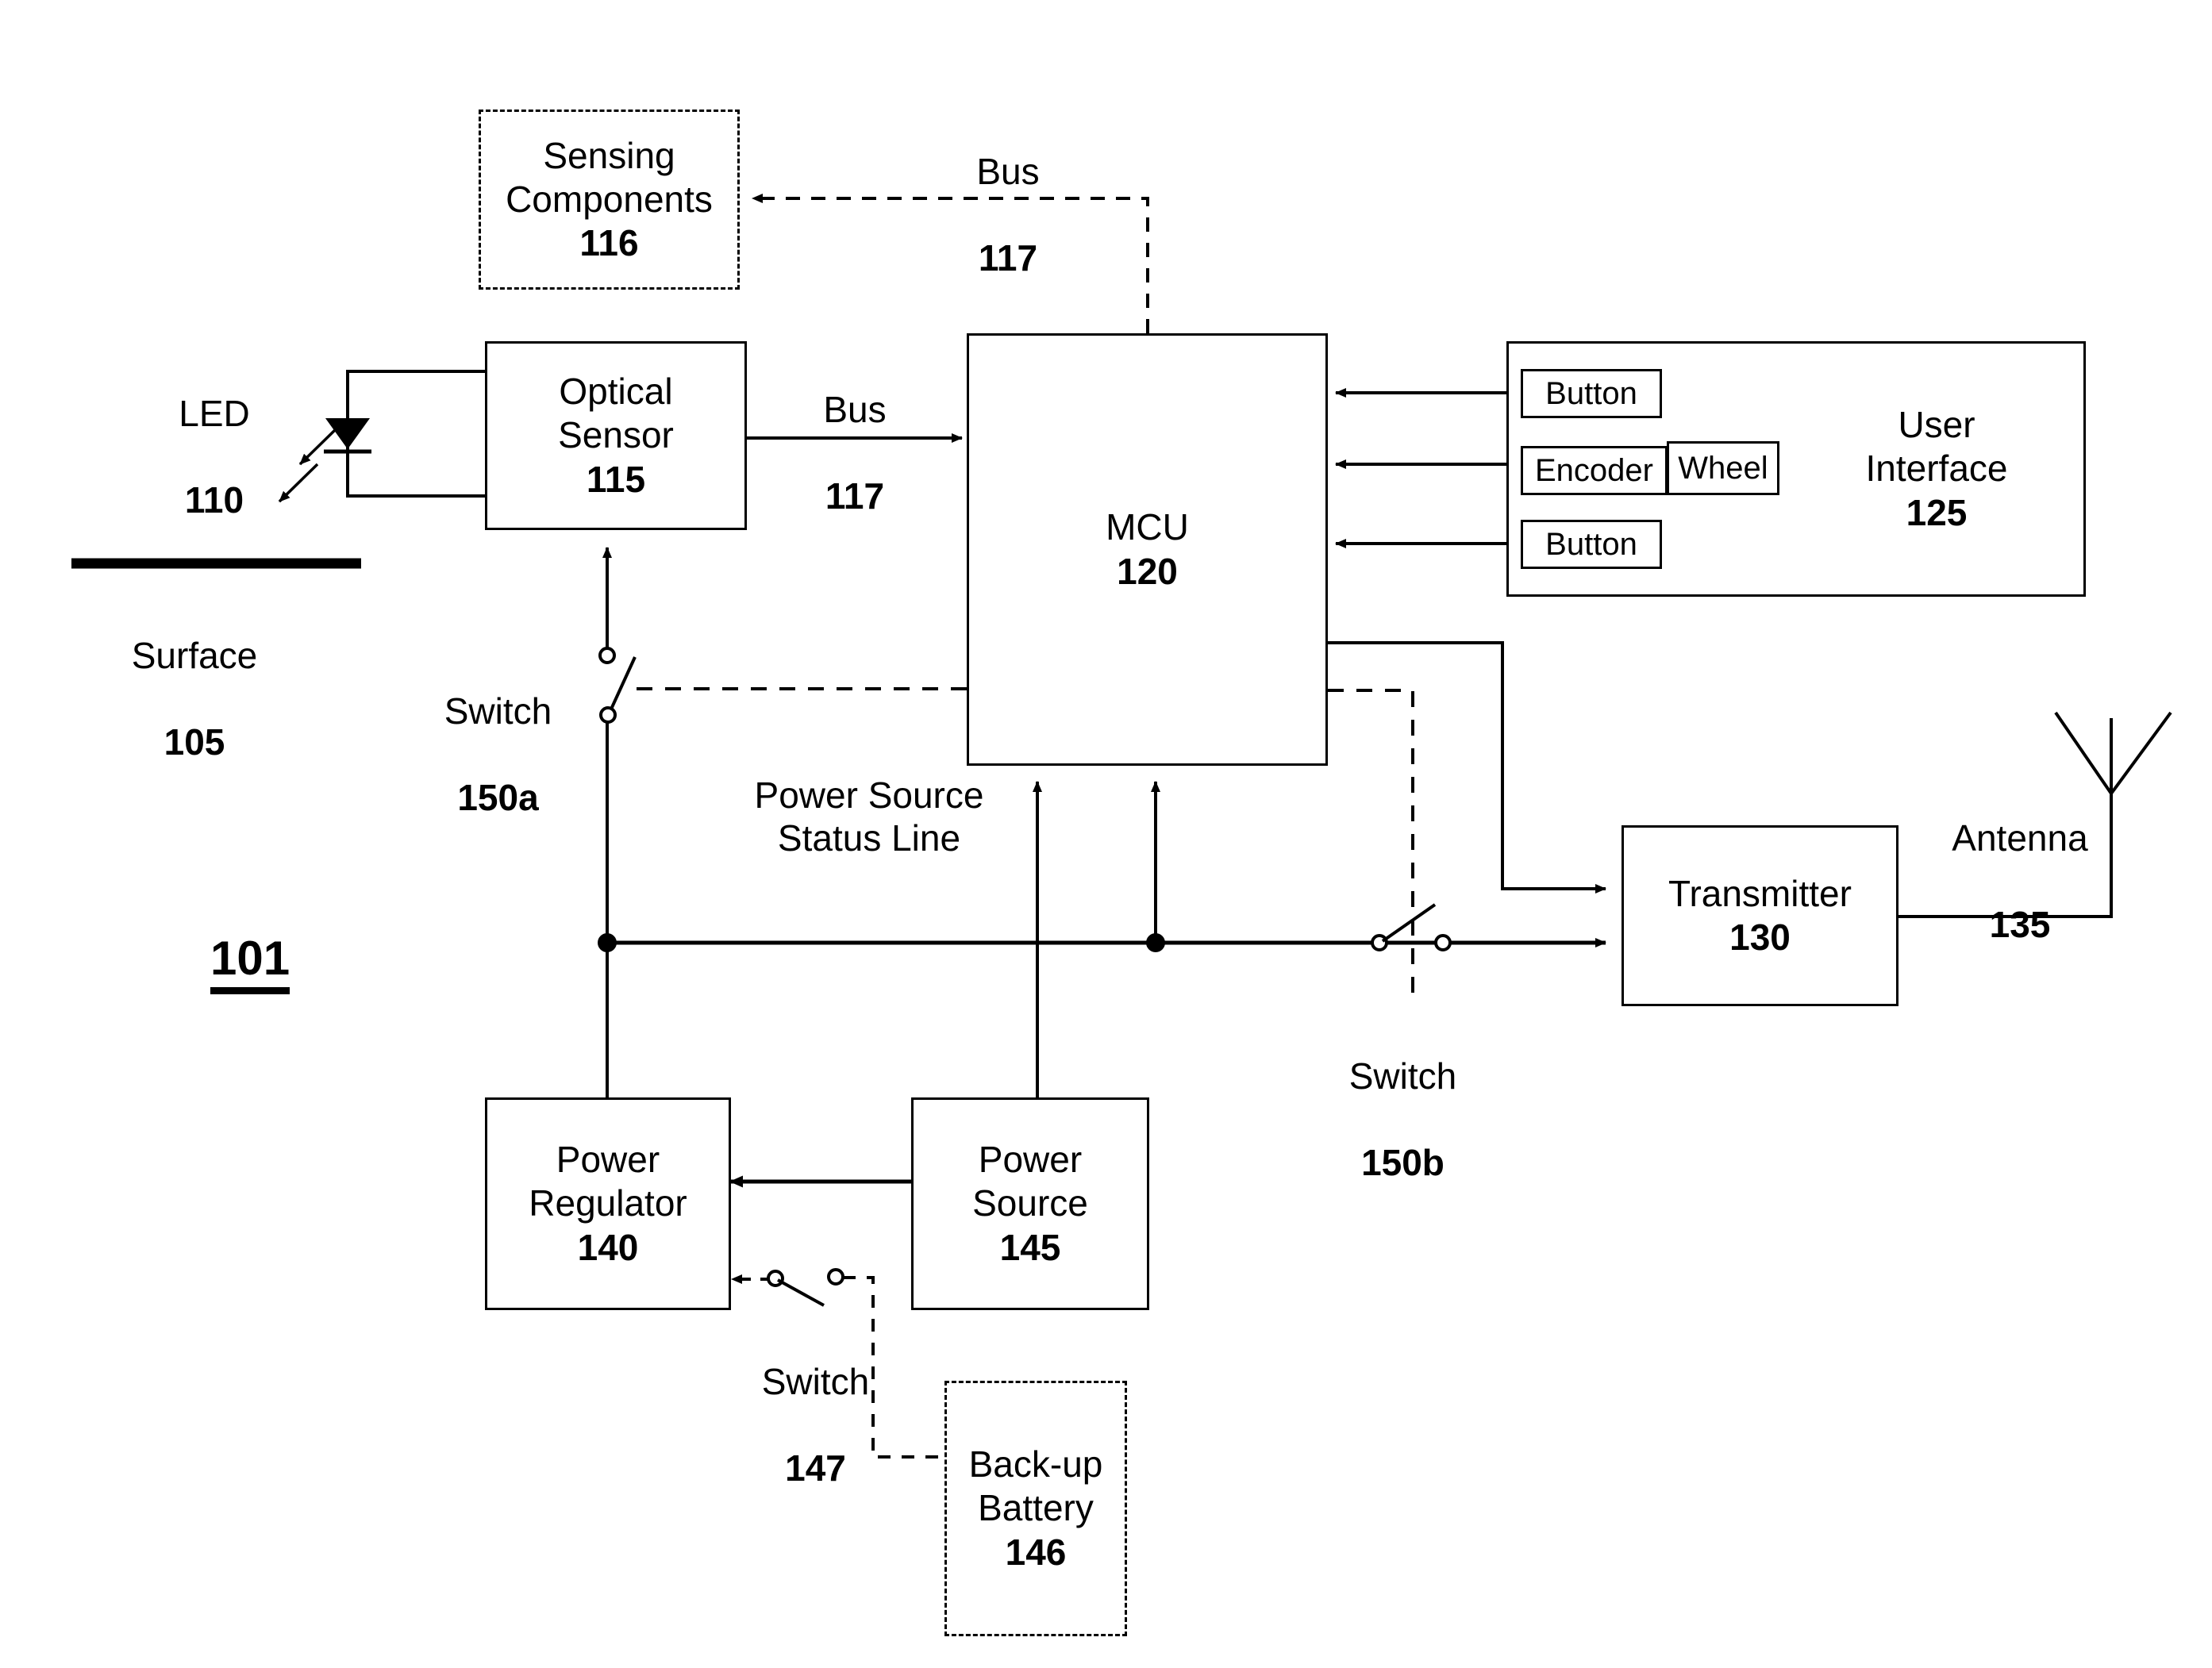  What do you see at coordinates (1402, 1076) in the screenshot?
I see `label-switch-150b-name: Switch` at bounding box center [1402, 1076].